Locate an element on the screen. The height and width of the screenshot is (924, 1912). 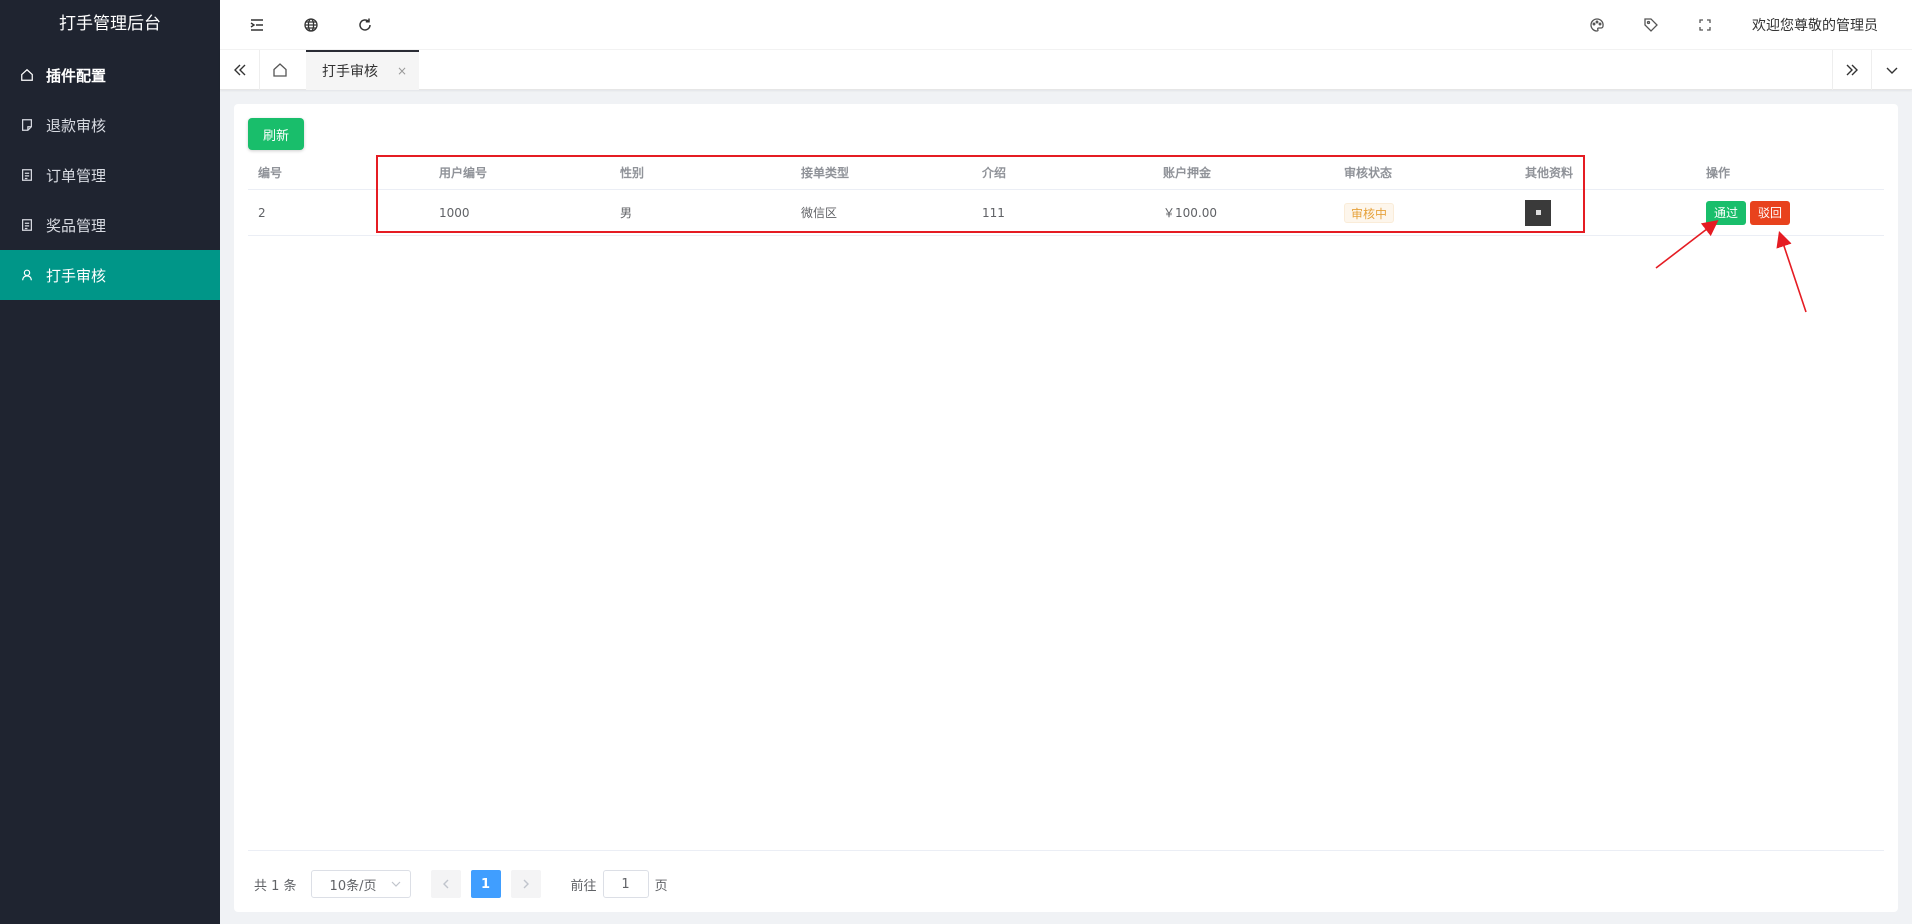
attachment-thumbnail is located at coordinates (1538, 212).